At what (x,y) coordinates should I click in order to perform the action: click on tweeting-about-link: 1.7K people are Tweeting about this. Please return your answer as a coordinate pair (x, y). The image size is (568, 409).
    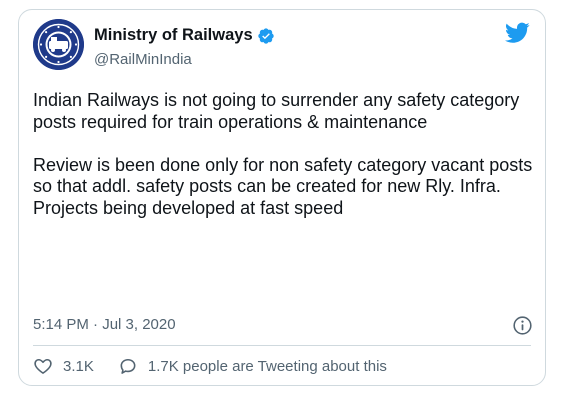
    Looking at the image, I should click on (252, 366).